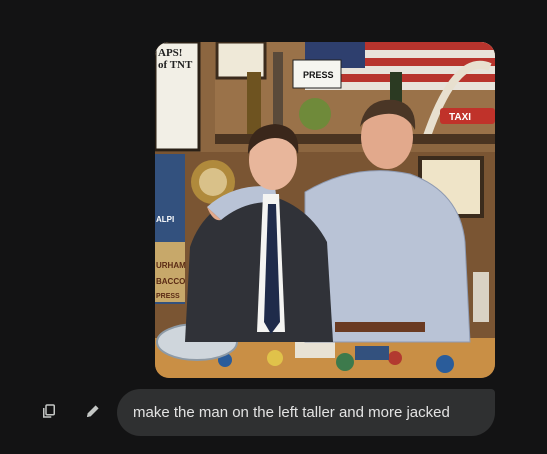 This screenshot has height=454, width=547. What do you see at coordinates (171, 265) in the screenshot?
I see `poster-left-text-2: URHAM` at bounding box center [171, 265].